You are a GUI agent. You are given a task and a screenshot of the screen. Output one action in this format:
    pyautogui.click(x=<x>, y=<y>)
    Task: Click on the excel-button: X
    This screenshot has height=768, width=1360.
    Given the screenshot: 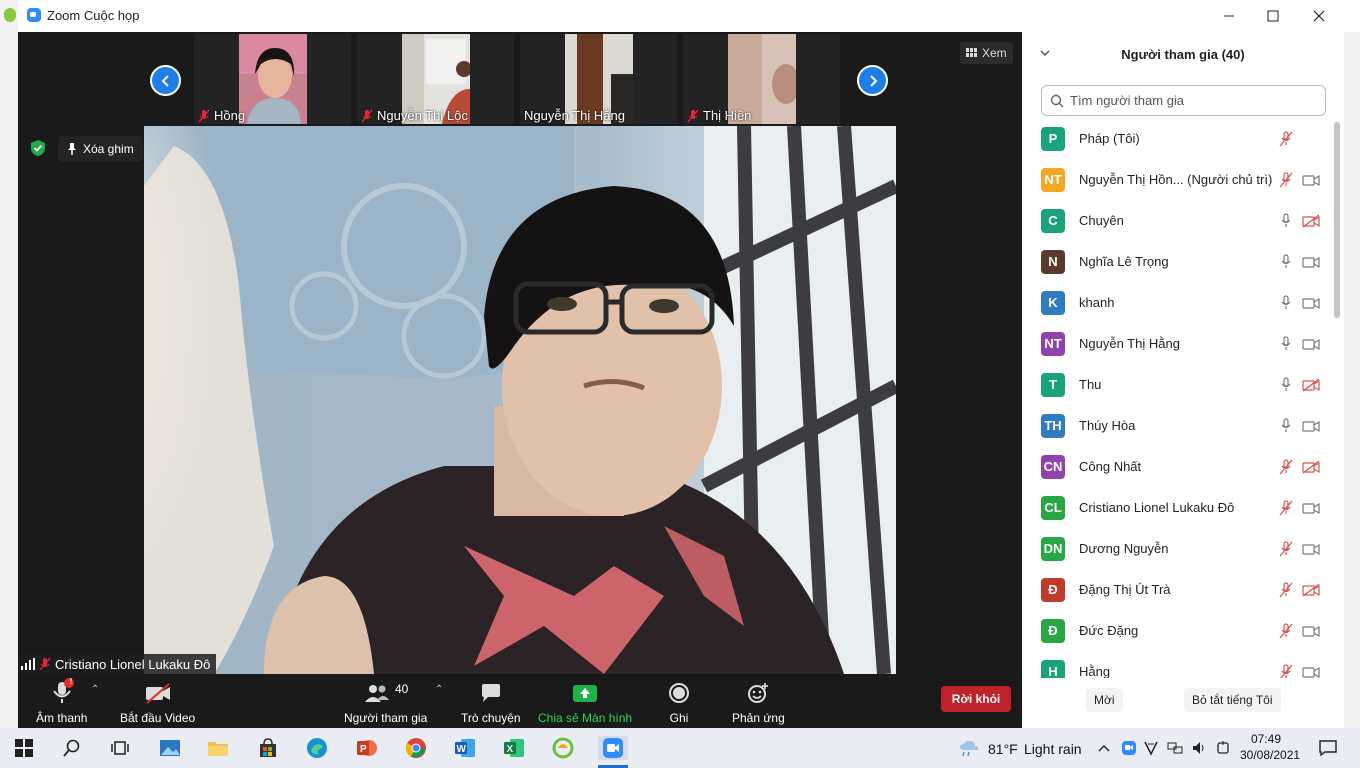 What is the action you would take?
    pyautogui.click(x=514, y=748)
    